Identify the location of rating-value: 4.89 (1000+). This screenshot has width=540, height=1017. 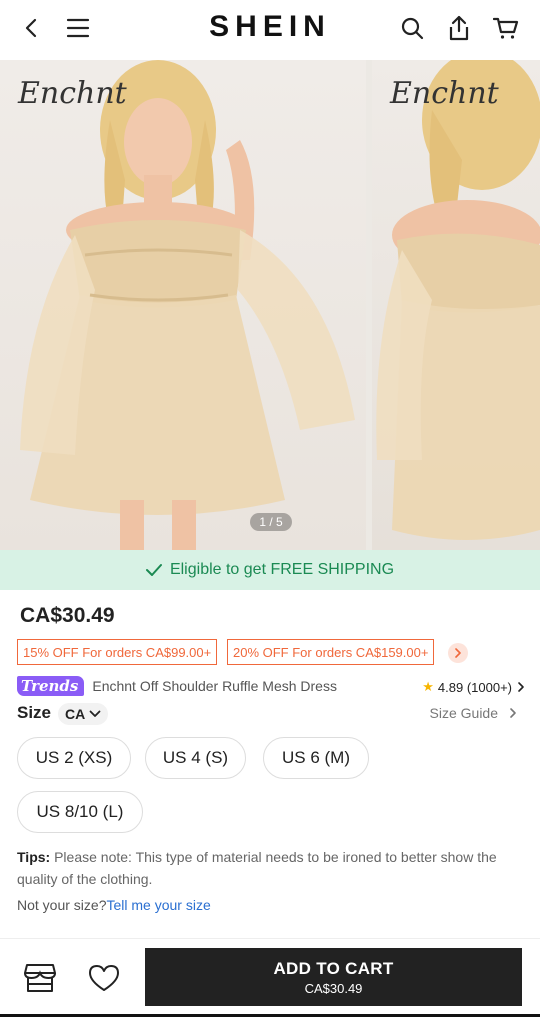
(474, 687).